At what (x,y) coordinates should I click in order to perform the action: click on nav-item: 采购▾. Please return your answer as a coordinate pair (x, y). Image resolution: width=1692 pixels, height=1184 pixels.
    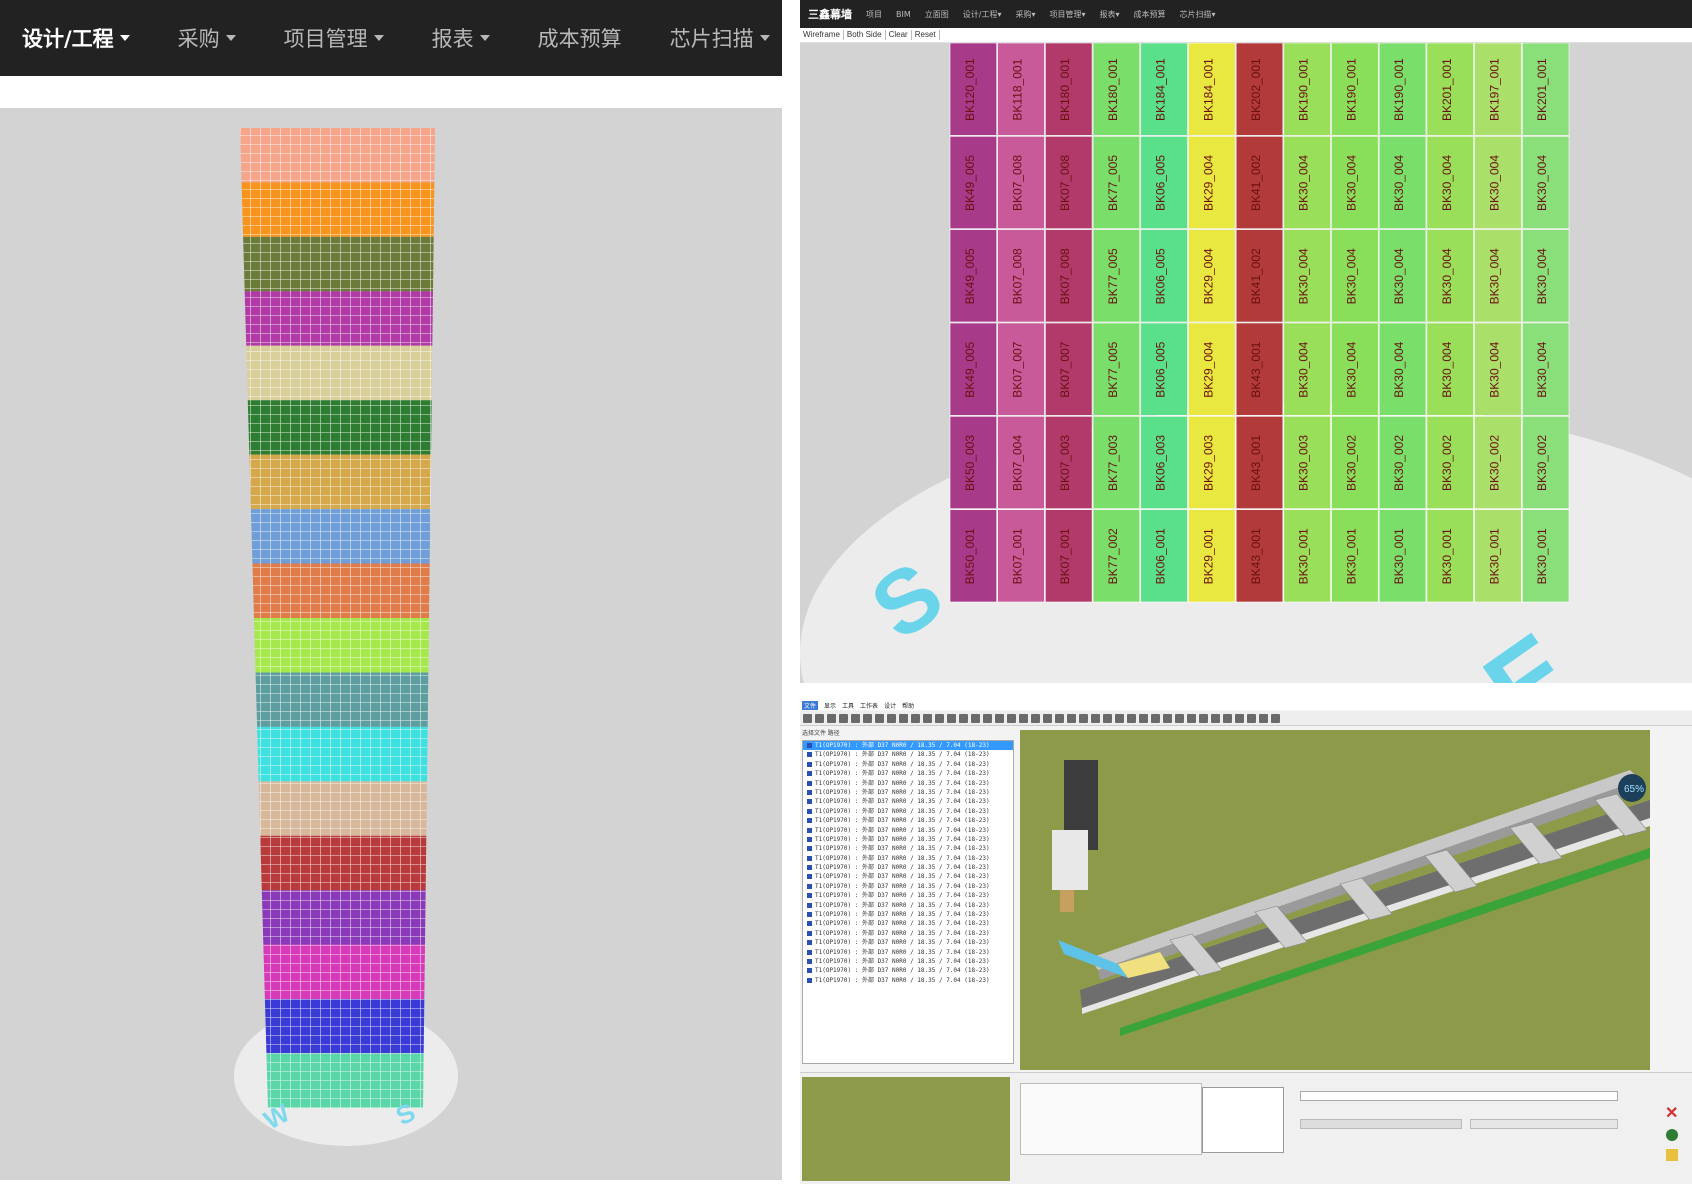
    Looking at the image, I should click on (1025, 14).